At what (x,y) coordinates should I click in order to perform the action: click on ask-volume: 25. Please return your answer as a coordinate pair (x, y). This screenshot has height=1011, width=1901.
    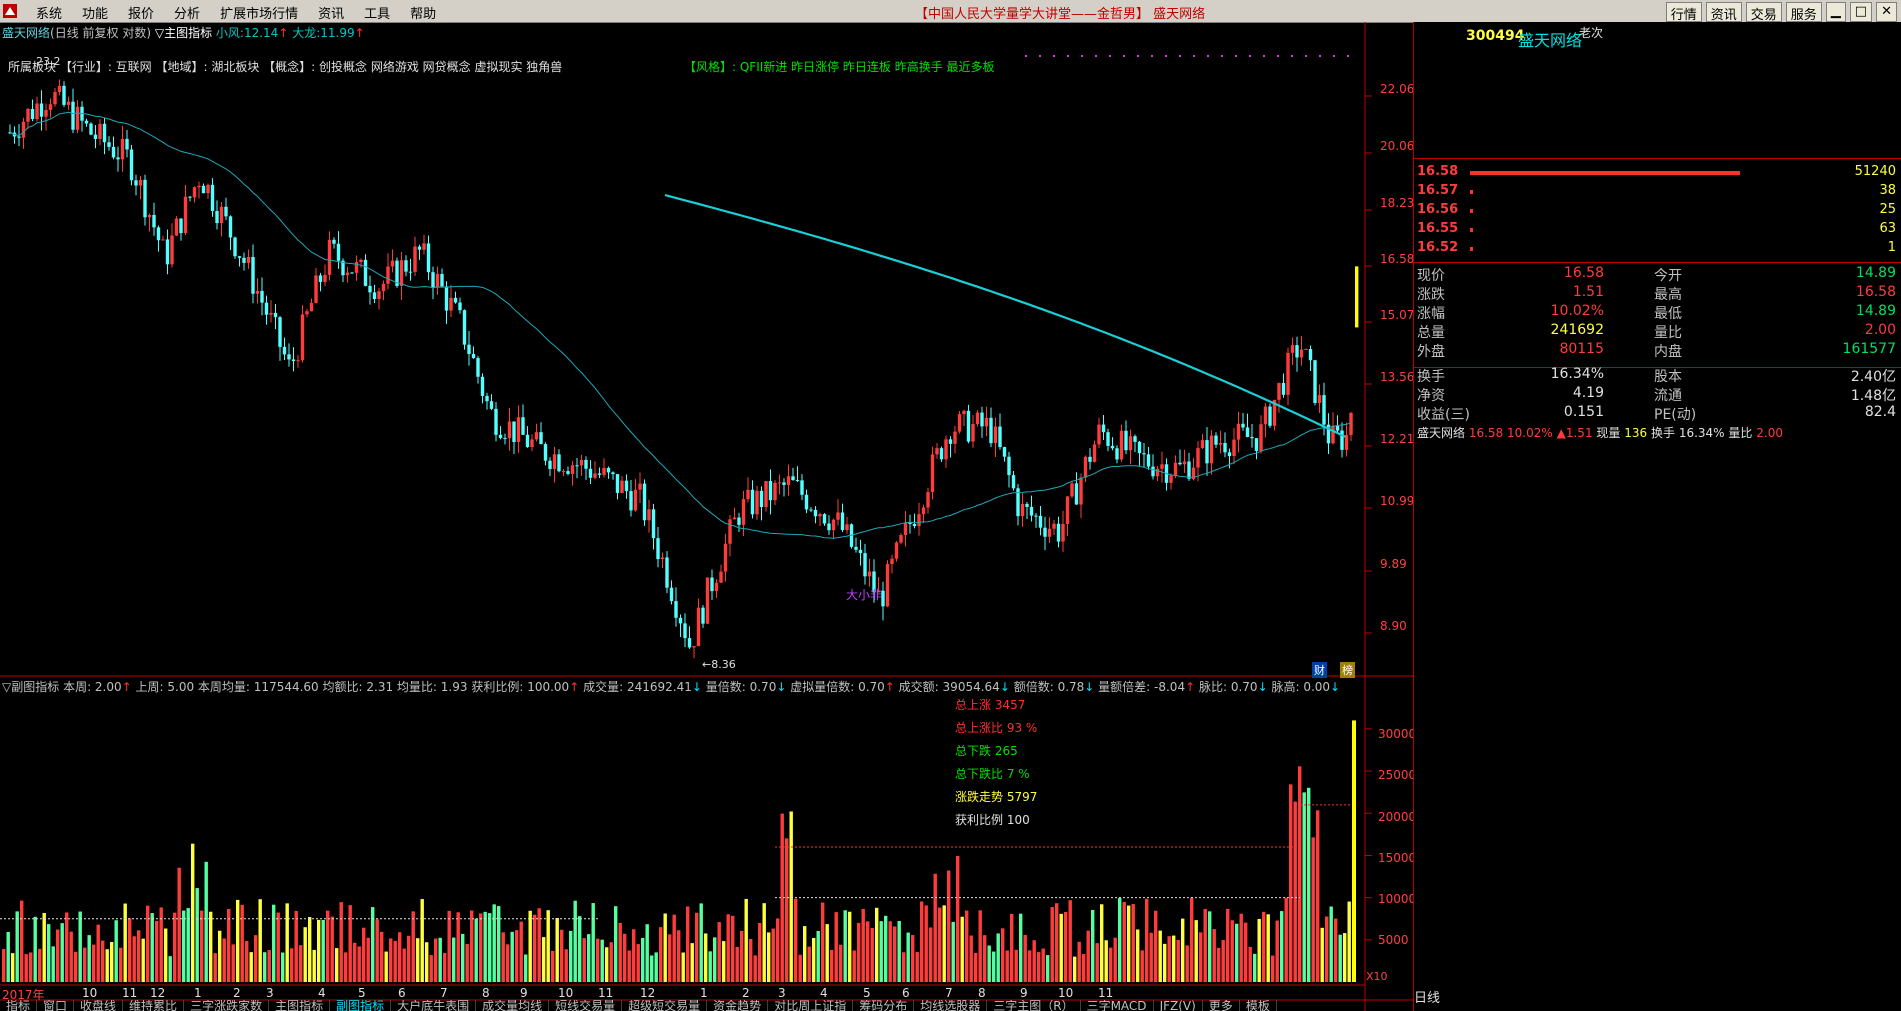
    Looking at the image, I should click on (1887, 209).